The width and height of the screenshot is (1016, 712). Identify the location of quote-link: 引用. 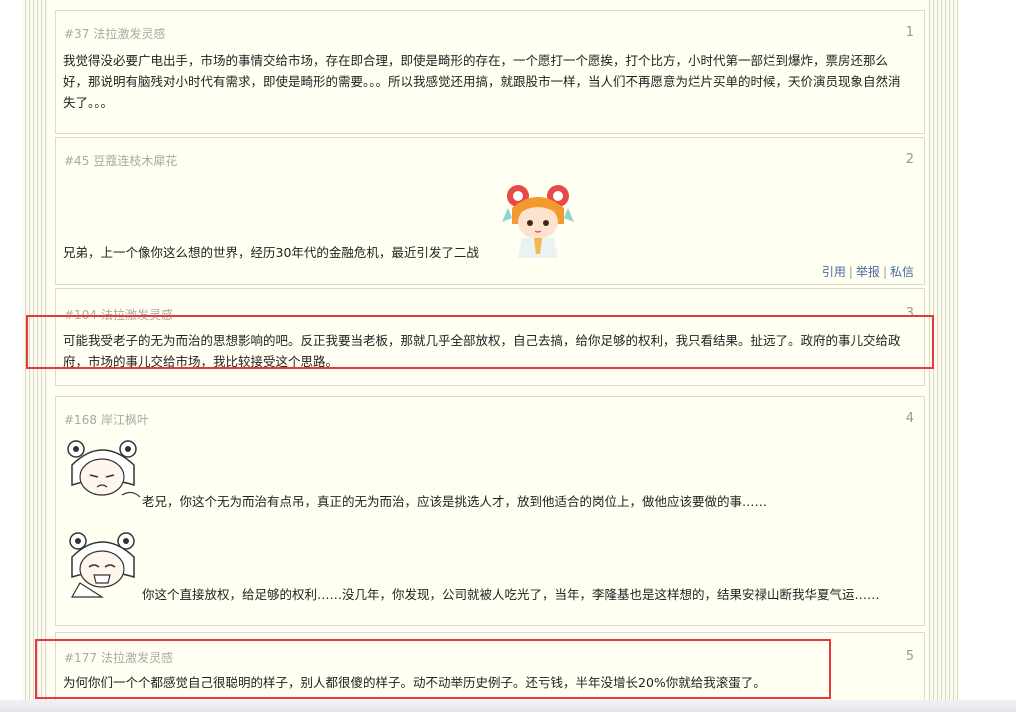
(834, 272).